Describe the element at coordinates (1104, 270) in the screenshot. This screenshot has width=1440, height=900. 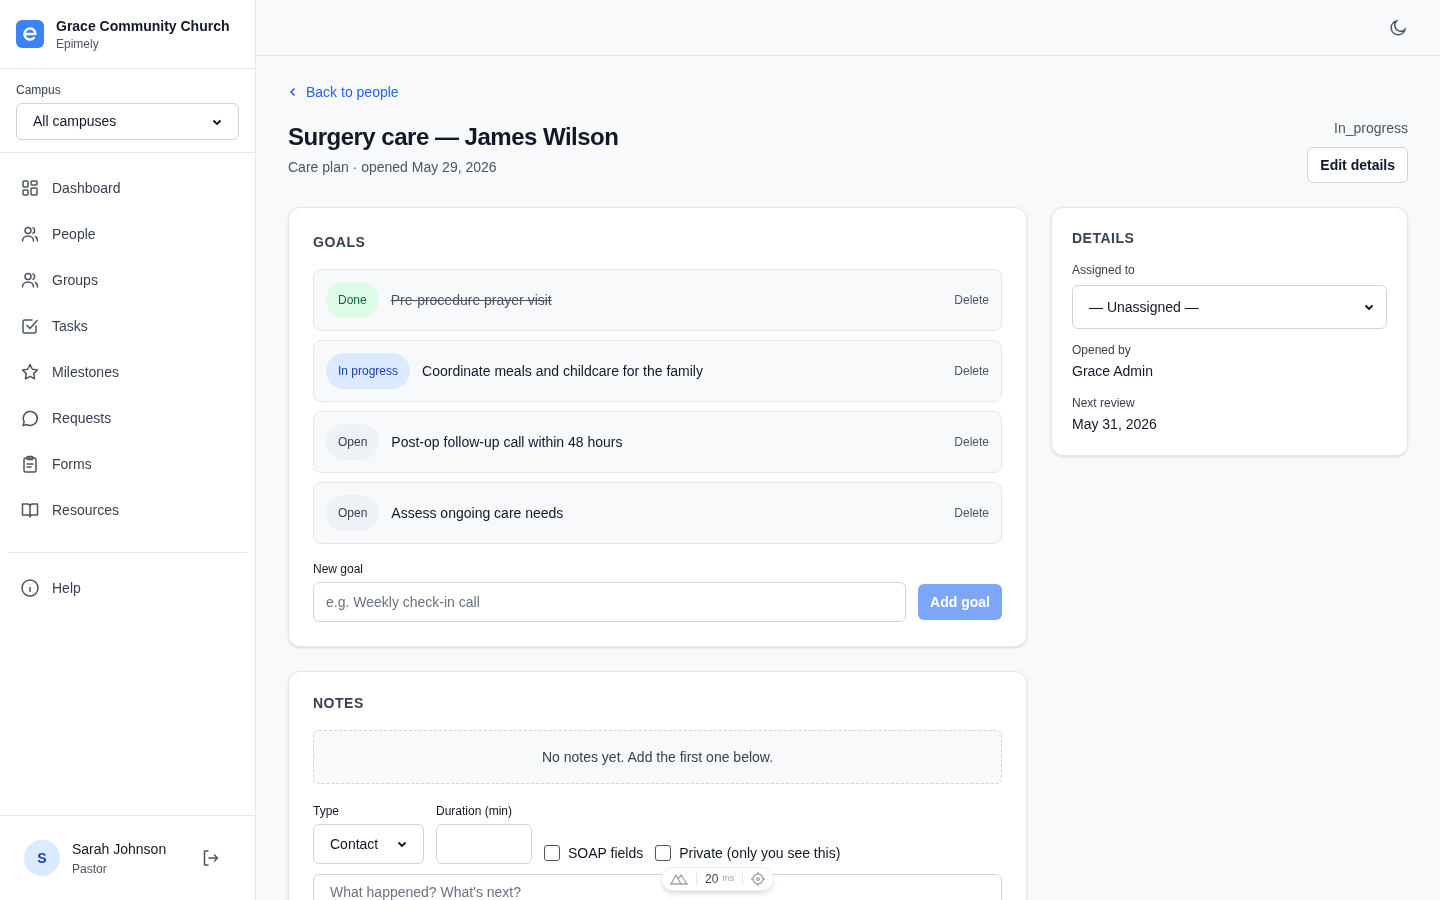
I see `assigned-to-label: Assigned to` at that location.